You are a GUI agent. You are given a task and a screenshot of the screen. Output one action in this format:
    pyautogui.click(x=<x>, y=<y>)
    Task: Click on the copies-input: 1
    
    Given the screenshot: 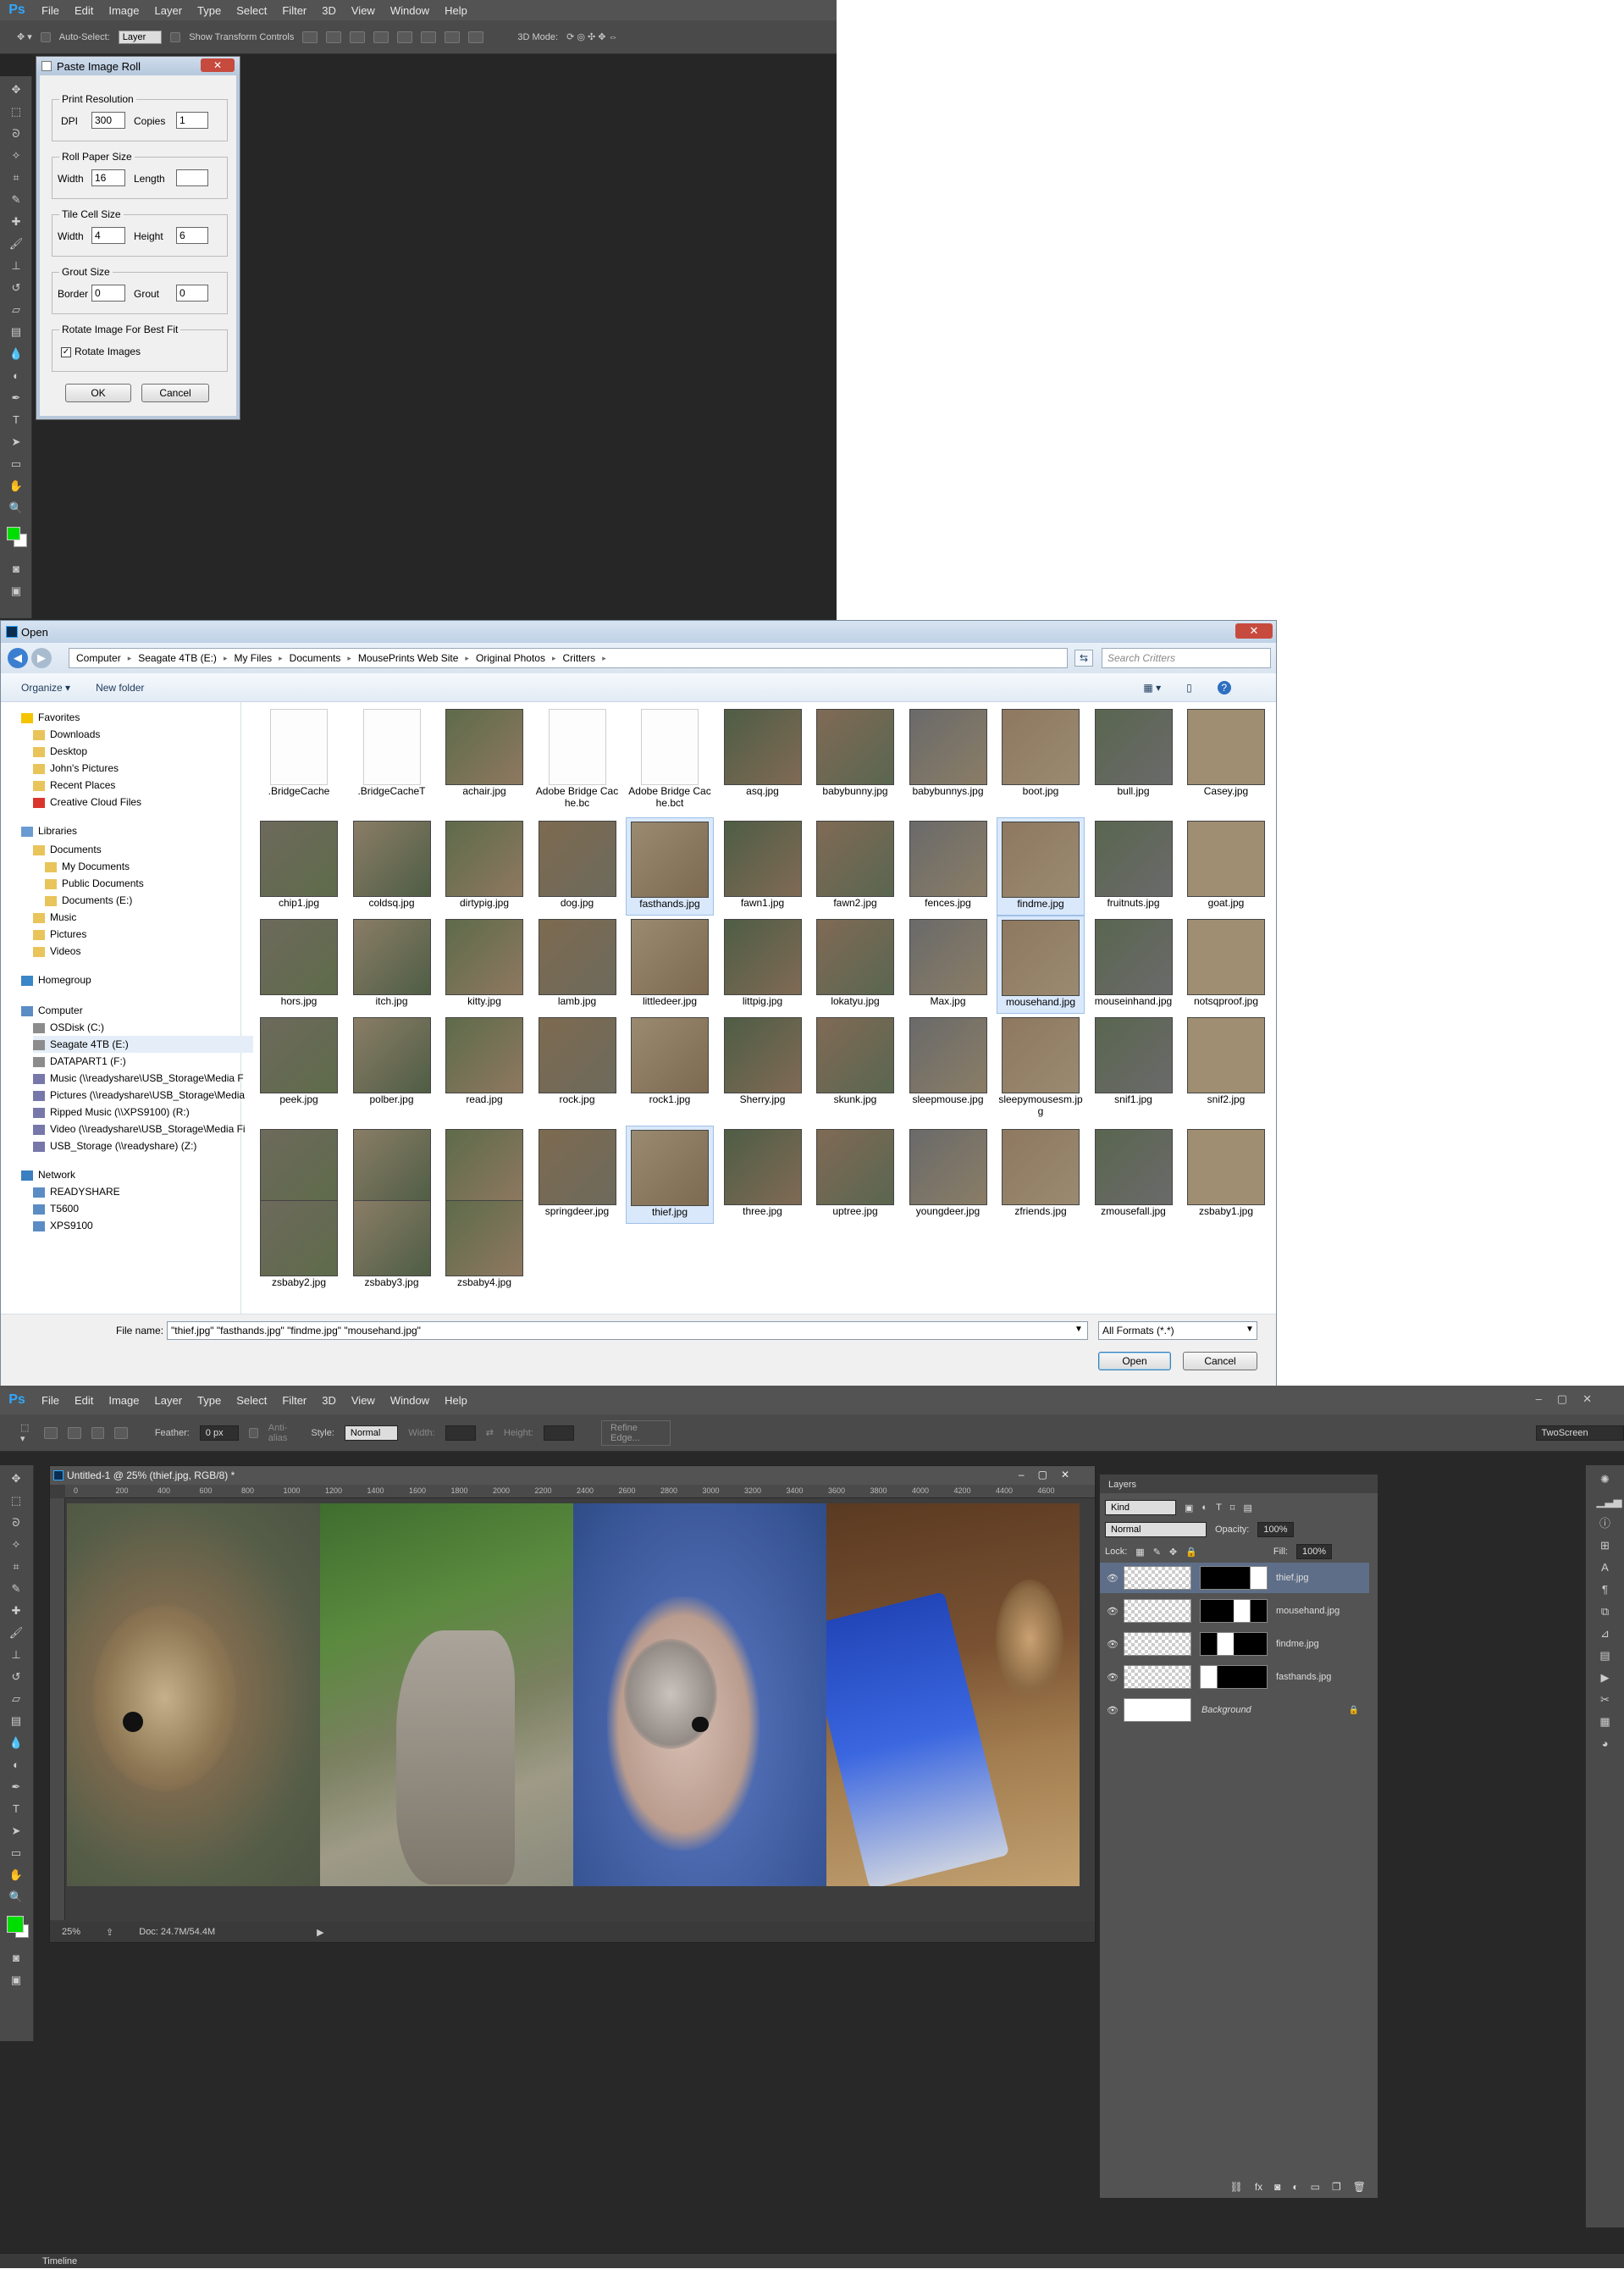 What is the action you would take?
    pyautogui.click(x=192, y=120)
    